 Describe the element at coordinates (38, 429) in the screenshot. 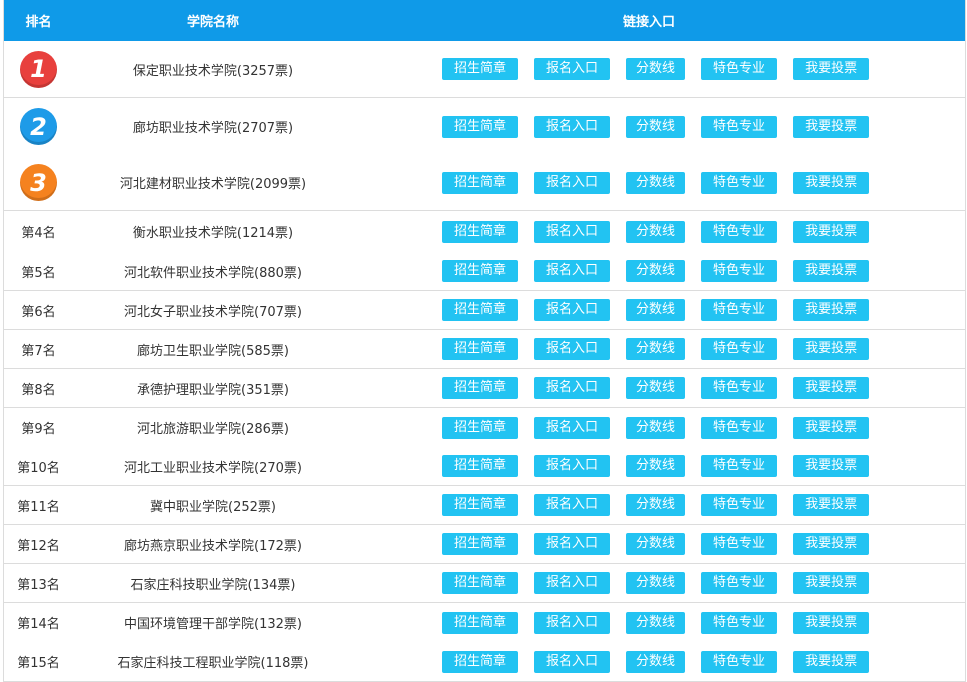

I see `rank-cell: 第9名` at that location.